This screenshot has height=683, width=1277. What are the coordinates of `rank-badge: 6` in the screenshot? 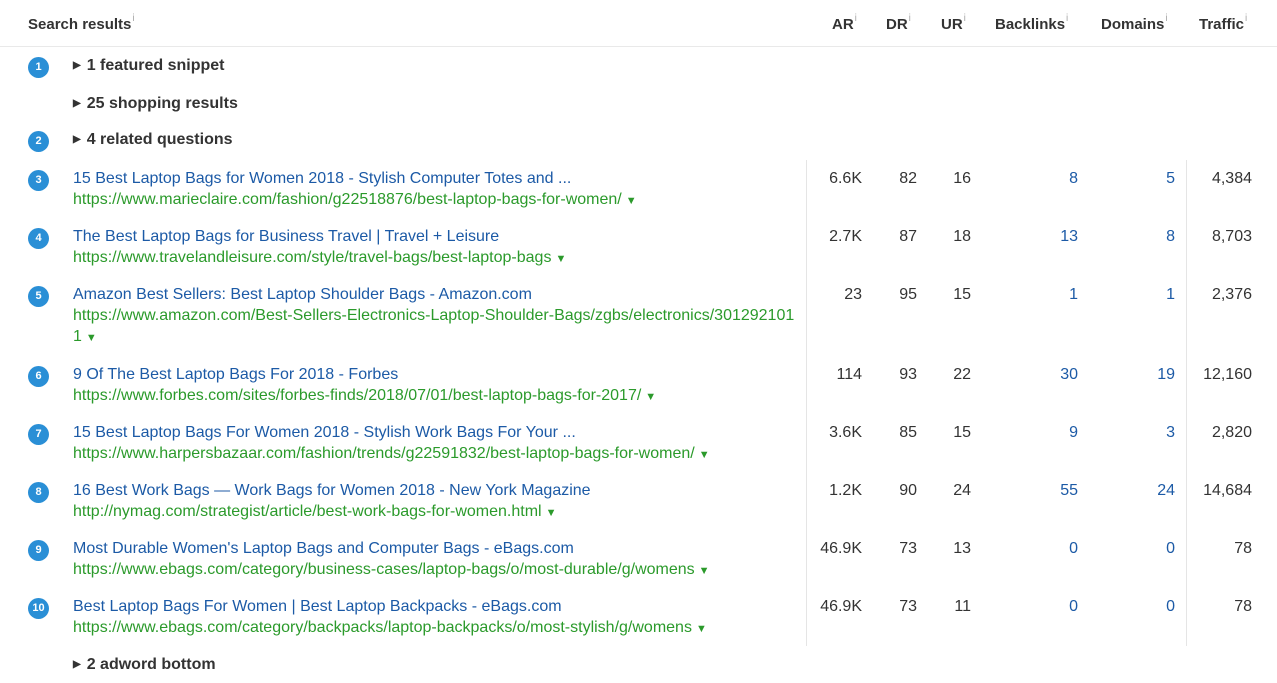 It's located at (38, 376).